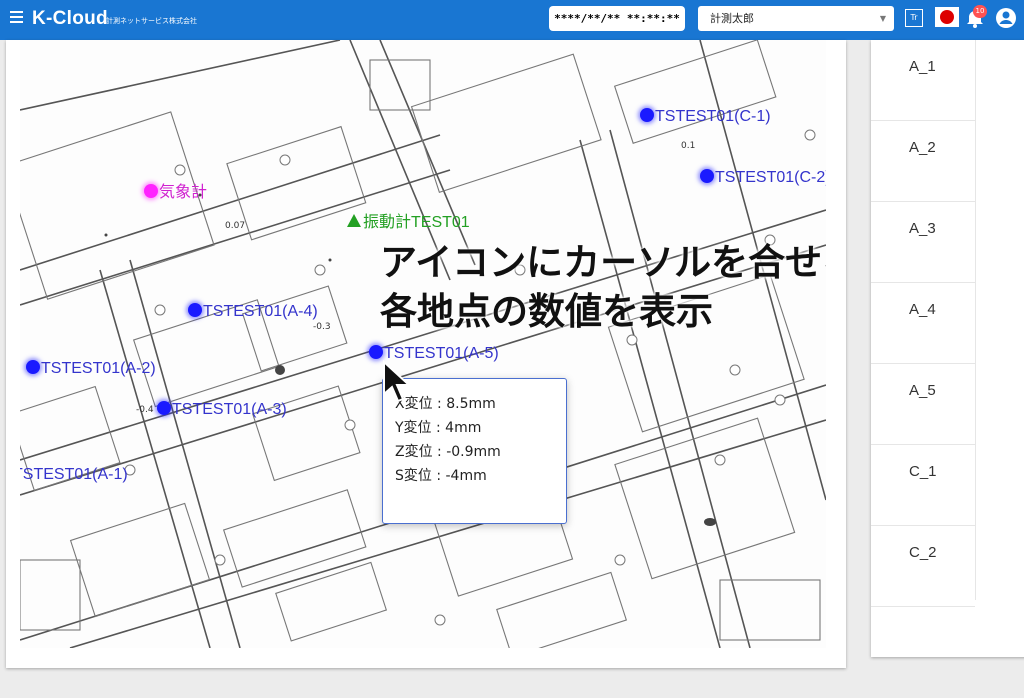  What do you see at coordinates (882, 18) in the screenshot?
I see `chevron-down-icon: ▼` at bounding box center [882, 18].